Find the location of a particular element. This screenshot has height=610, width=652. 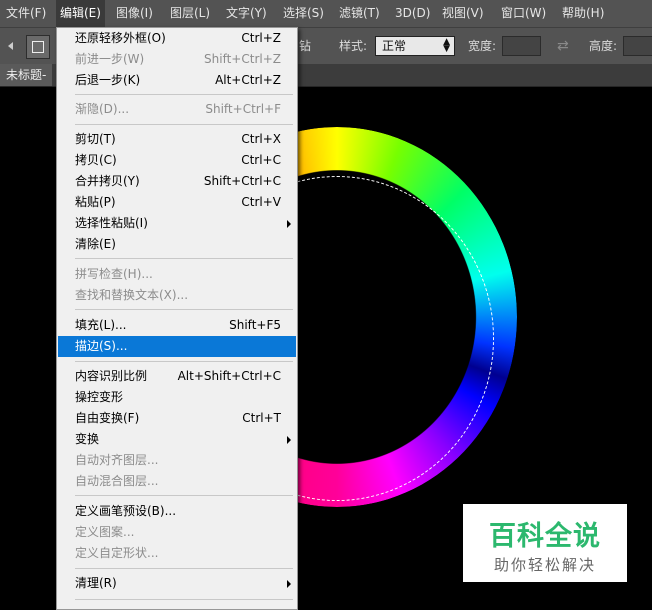

menu-item-fill: 填充(L)... Shift+F5 is located at coordinates (177, 325).